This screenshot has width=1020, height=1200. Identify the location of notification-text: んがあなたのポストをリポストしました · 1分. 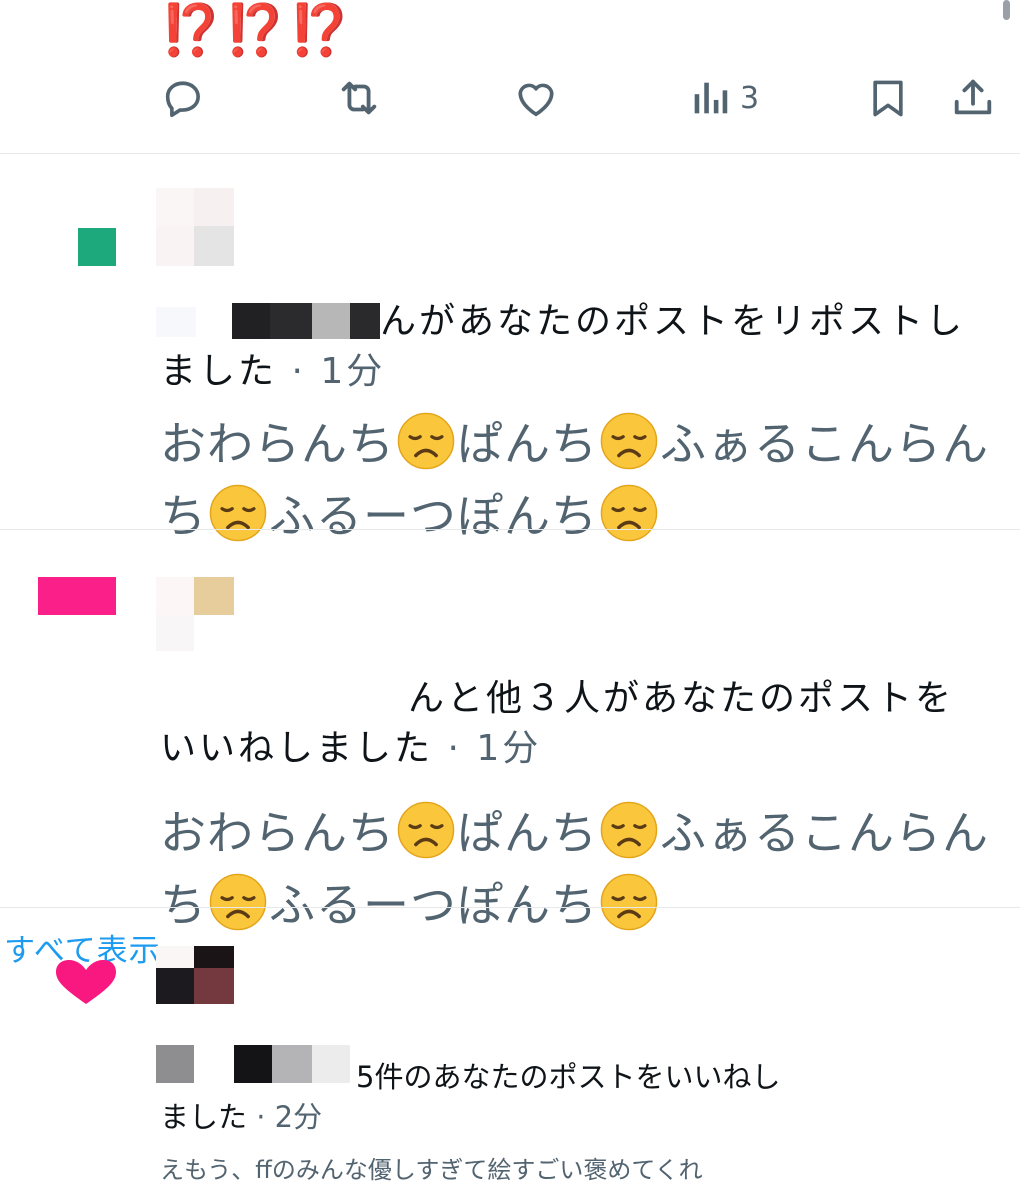
(575, 347).